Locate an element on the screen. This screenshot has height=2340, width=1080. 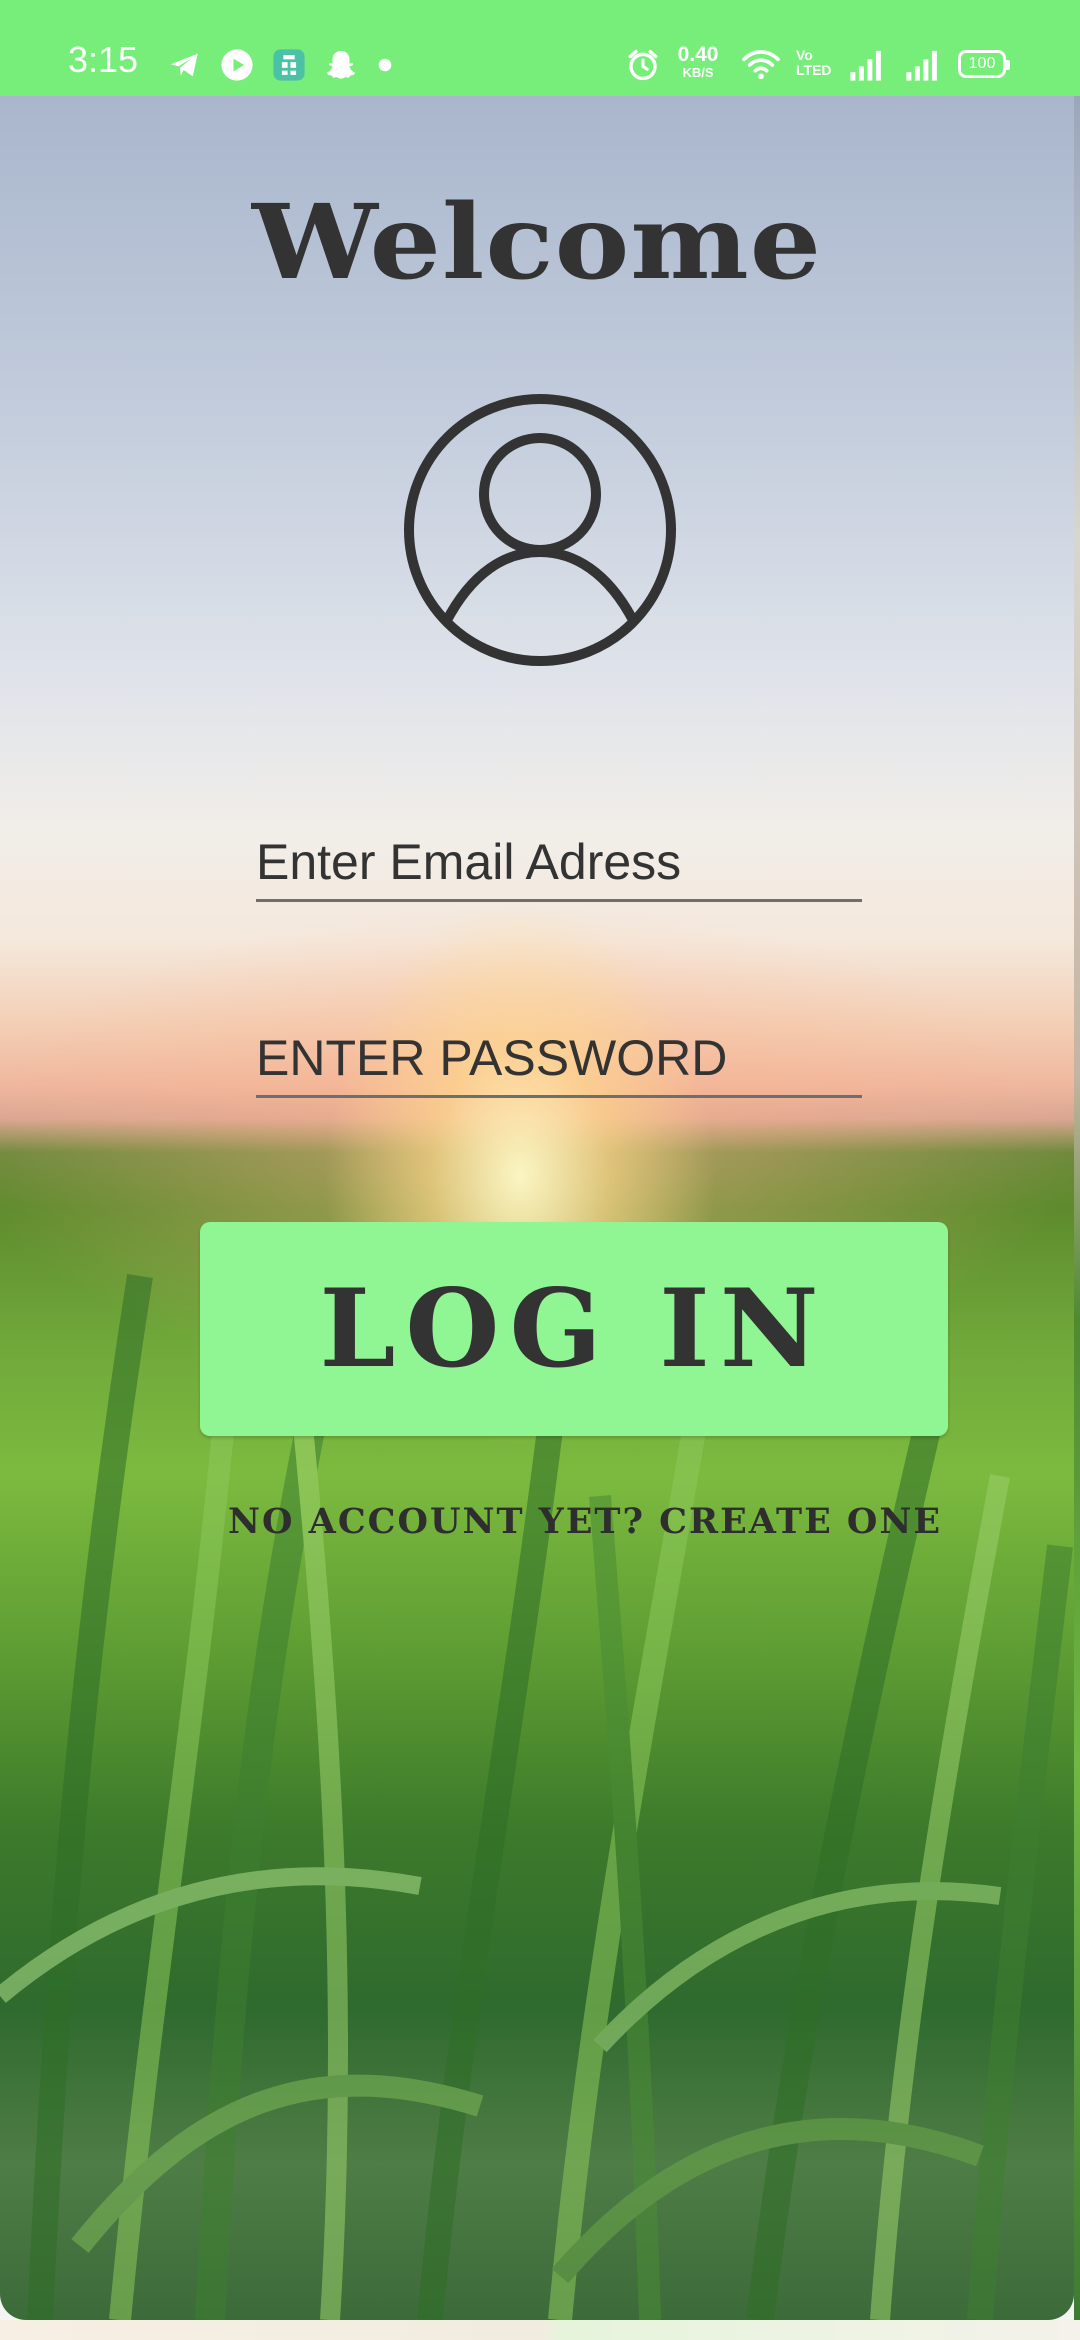
volte-line1: Vo is located at coordinates (804, 55).